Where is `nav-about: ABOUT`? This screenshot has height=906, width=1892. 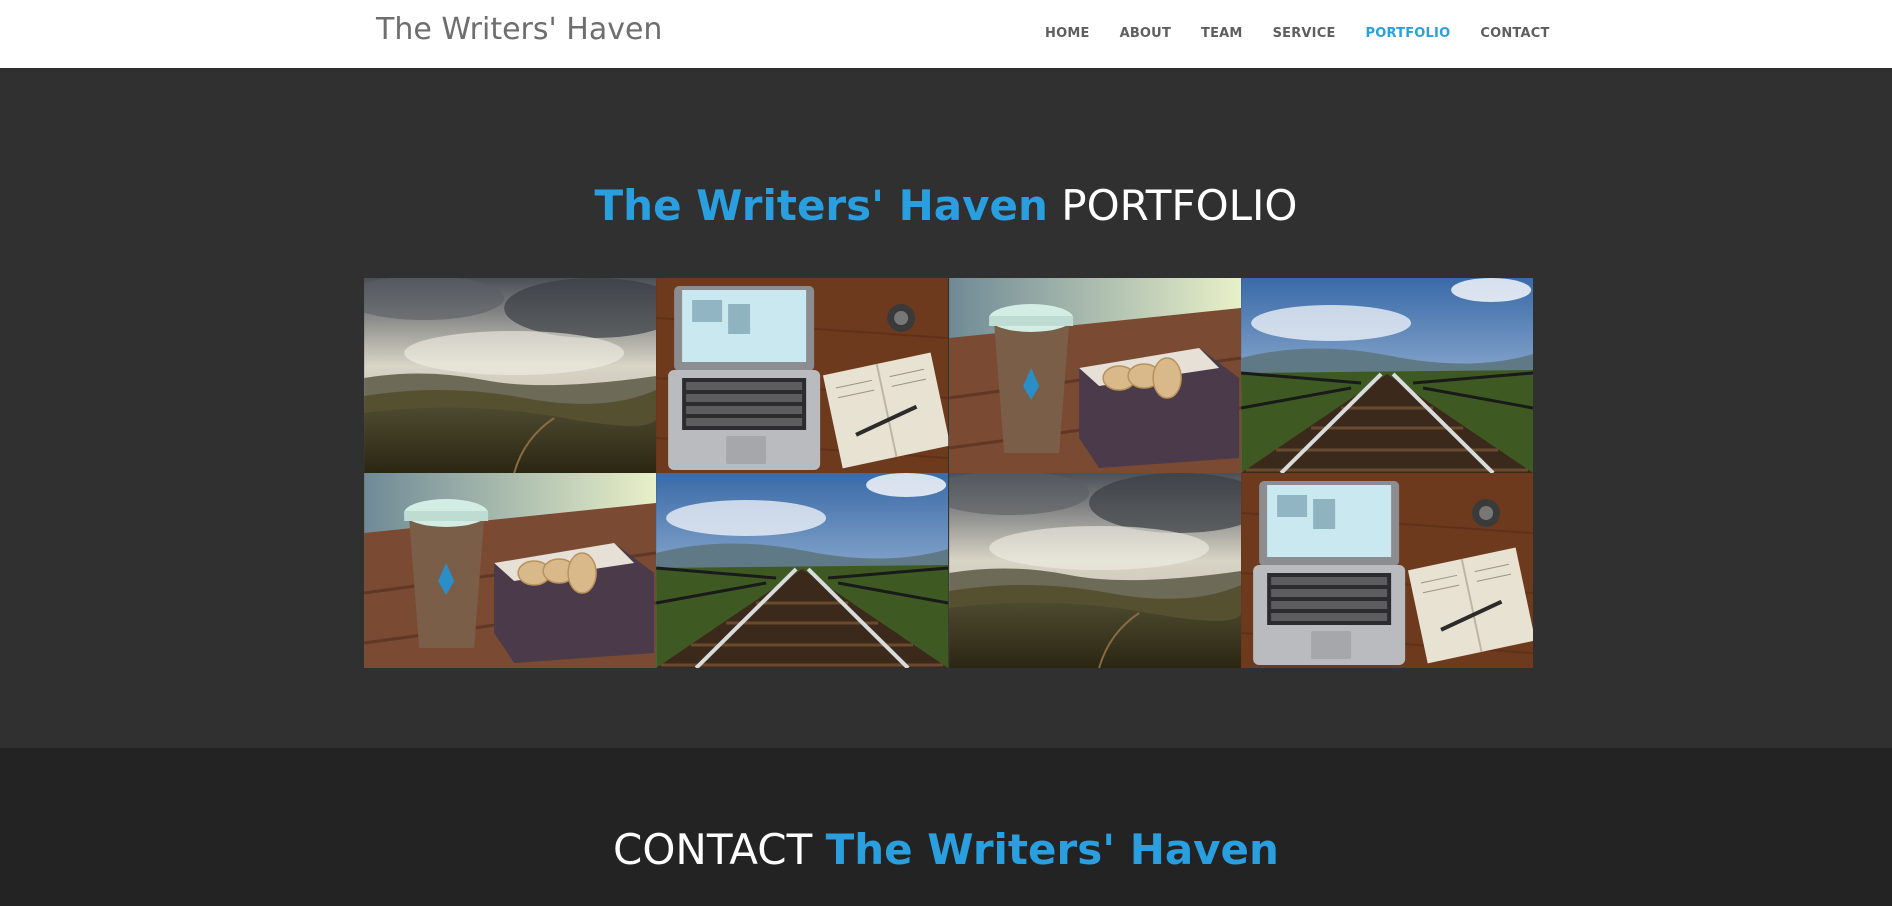
nav-about: ABOUT is located at coordinates (1145, 34).